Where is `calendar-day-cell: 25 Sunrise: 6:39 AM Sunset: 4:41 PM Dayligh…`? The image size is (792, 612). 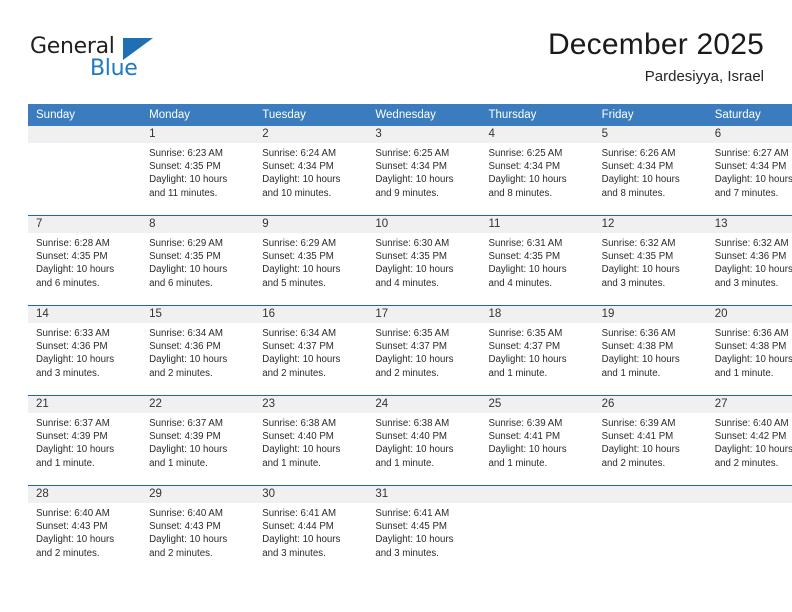 calendar-day-cell: 25 Sunrise: 6:39 AM Sunset: 4:41 PM Dayligh… is located at coordinates (537, 440).